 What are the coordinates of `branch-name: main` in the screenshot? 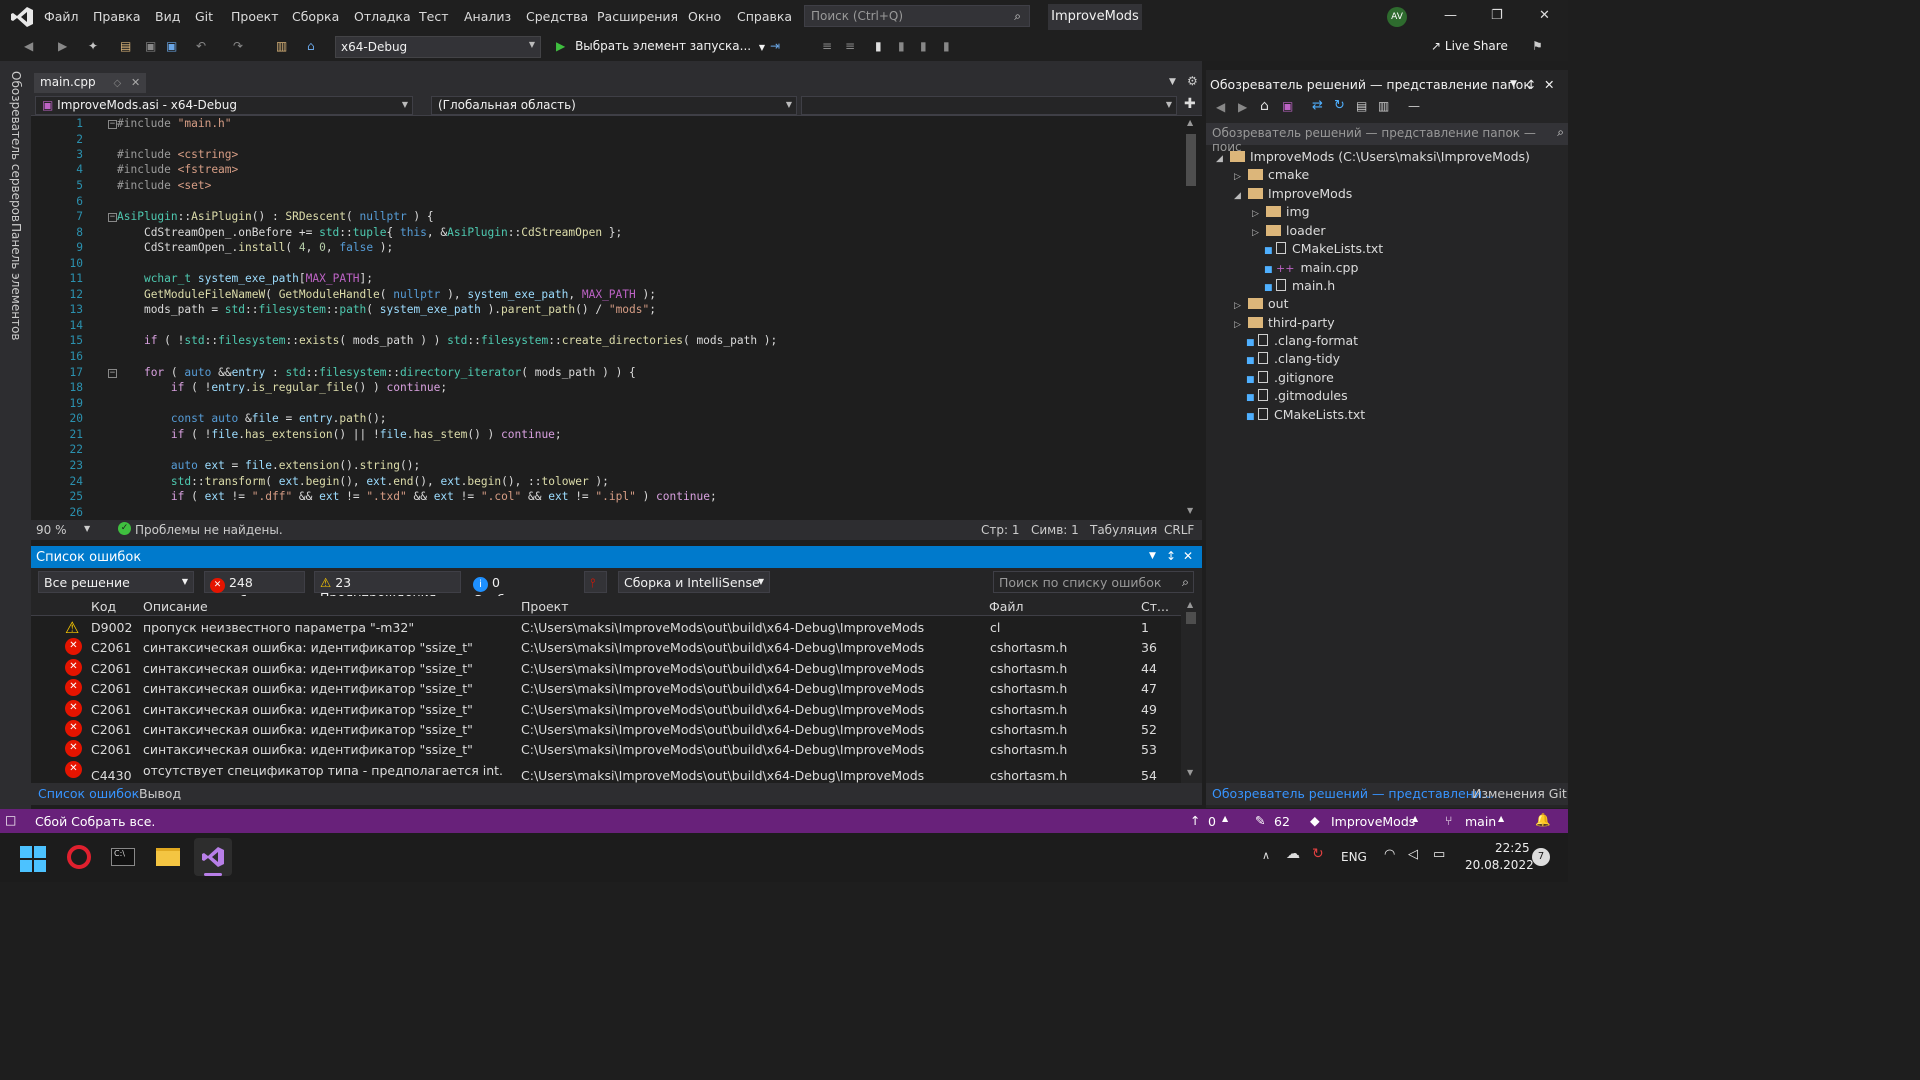 It's located at (1480, 821).